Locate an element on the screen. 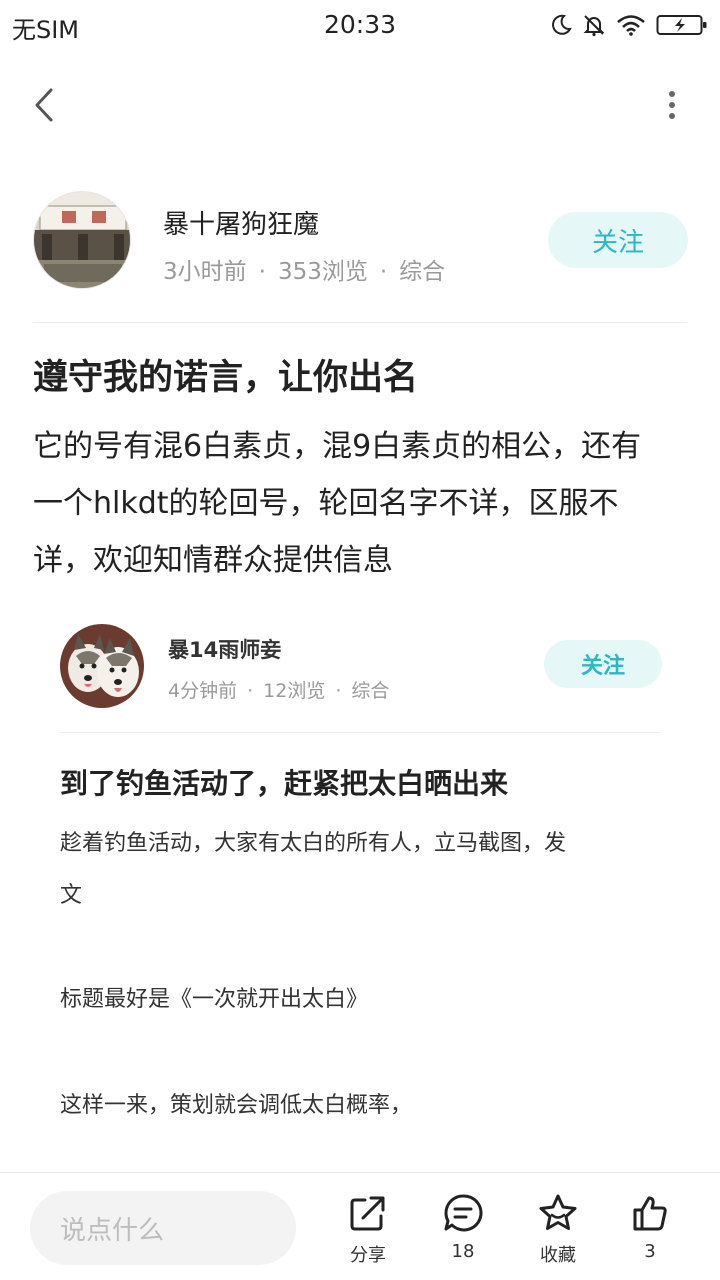 The width and height of the screenshot is (720, 1280). comment-icon is located at coordinates (463, 1213).